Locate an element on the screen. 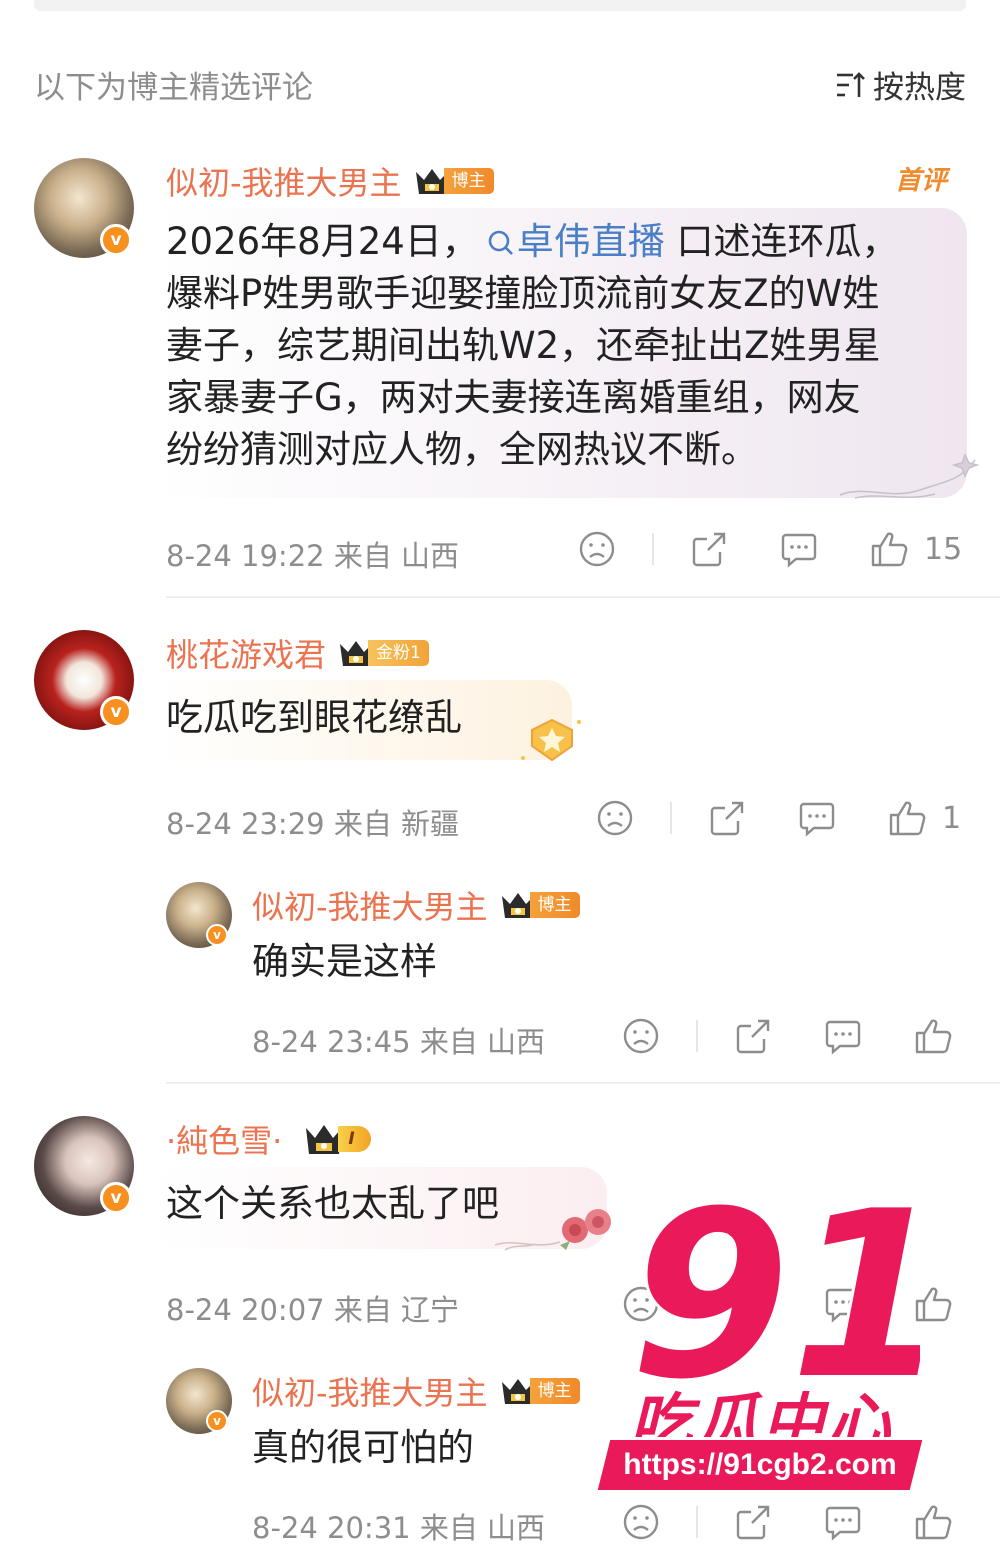 The height and width of the screenshot is (1547, 1000). watermark-number: 91 is located at coordinates (773, 1290).